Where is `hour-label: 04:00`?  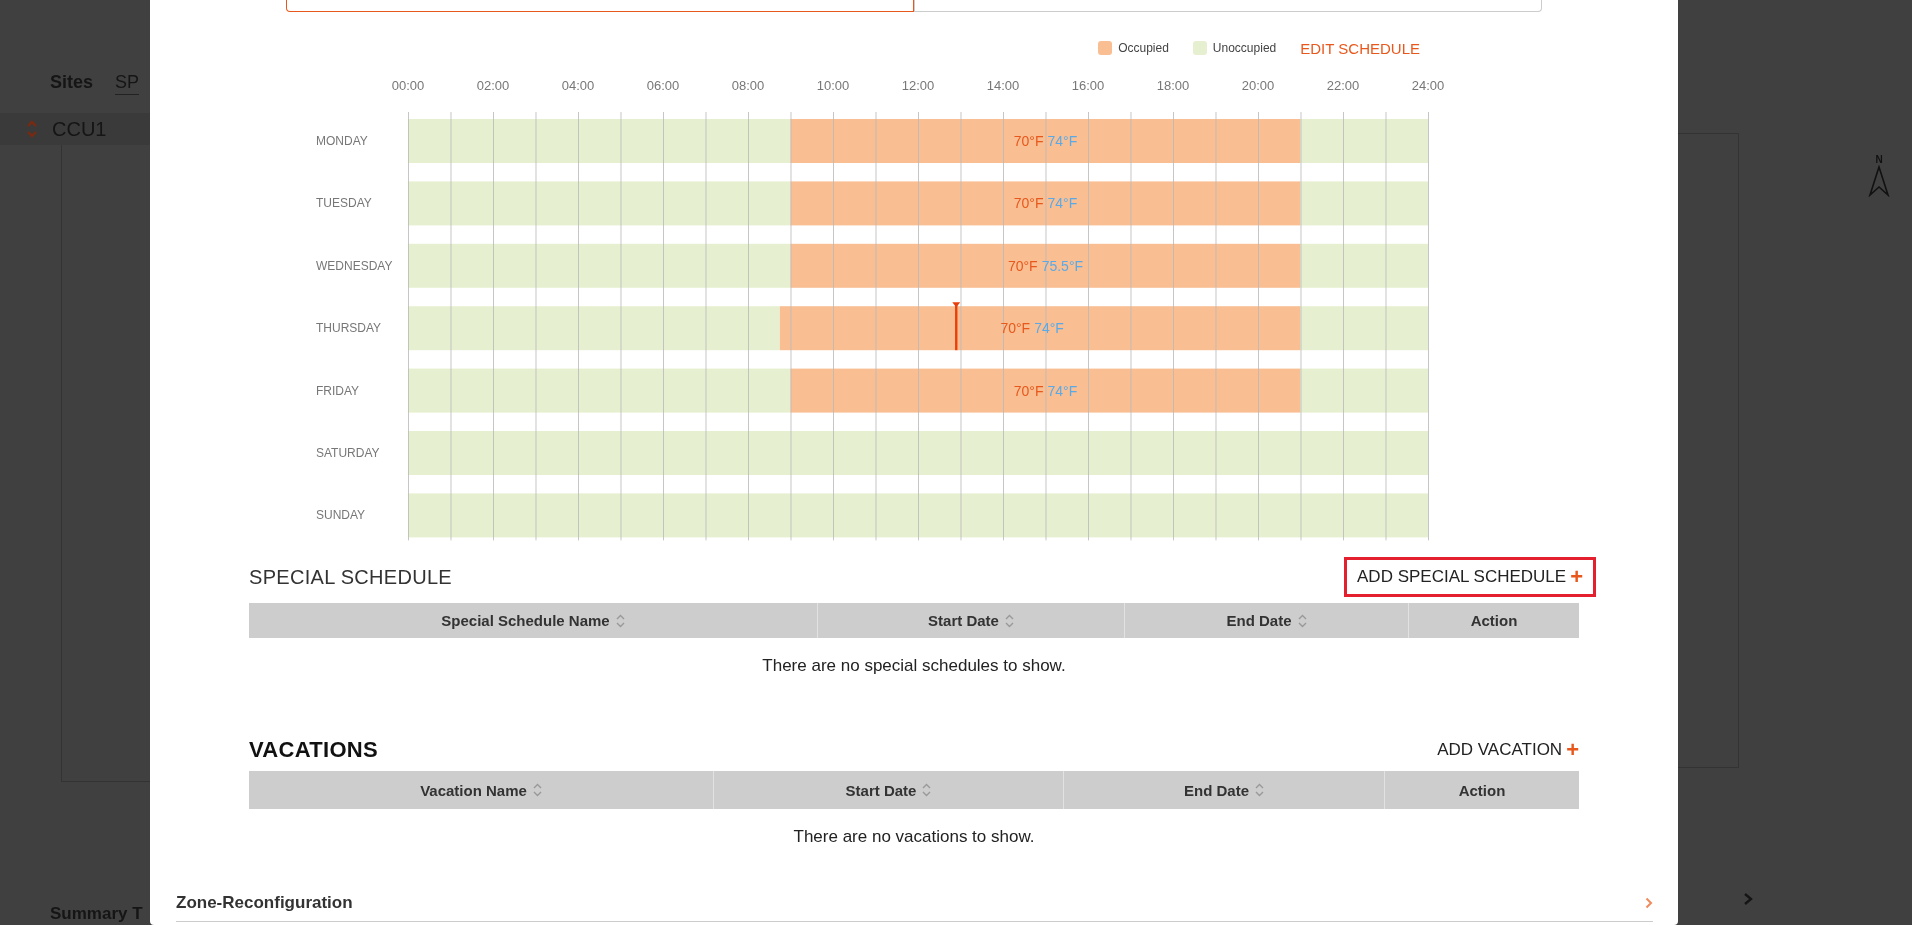 hour-label: 04:00 is located at coordinates (578, 85).